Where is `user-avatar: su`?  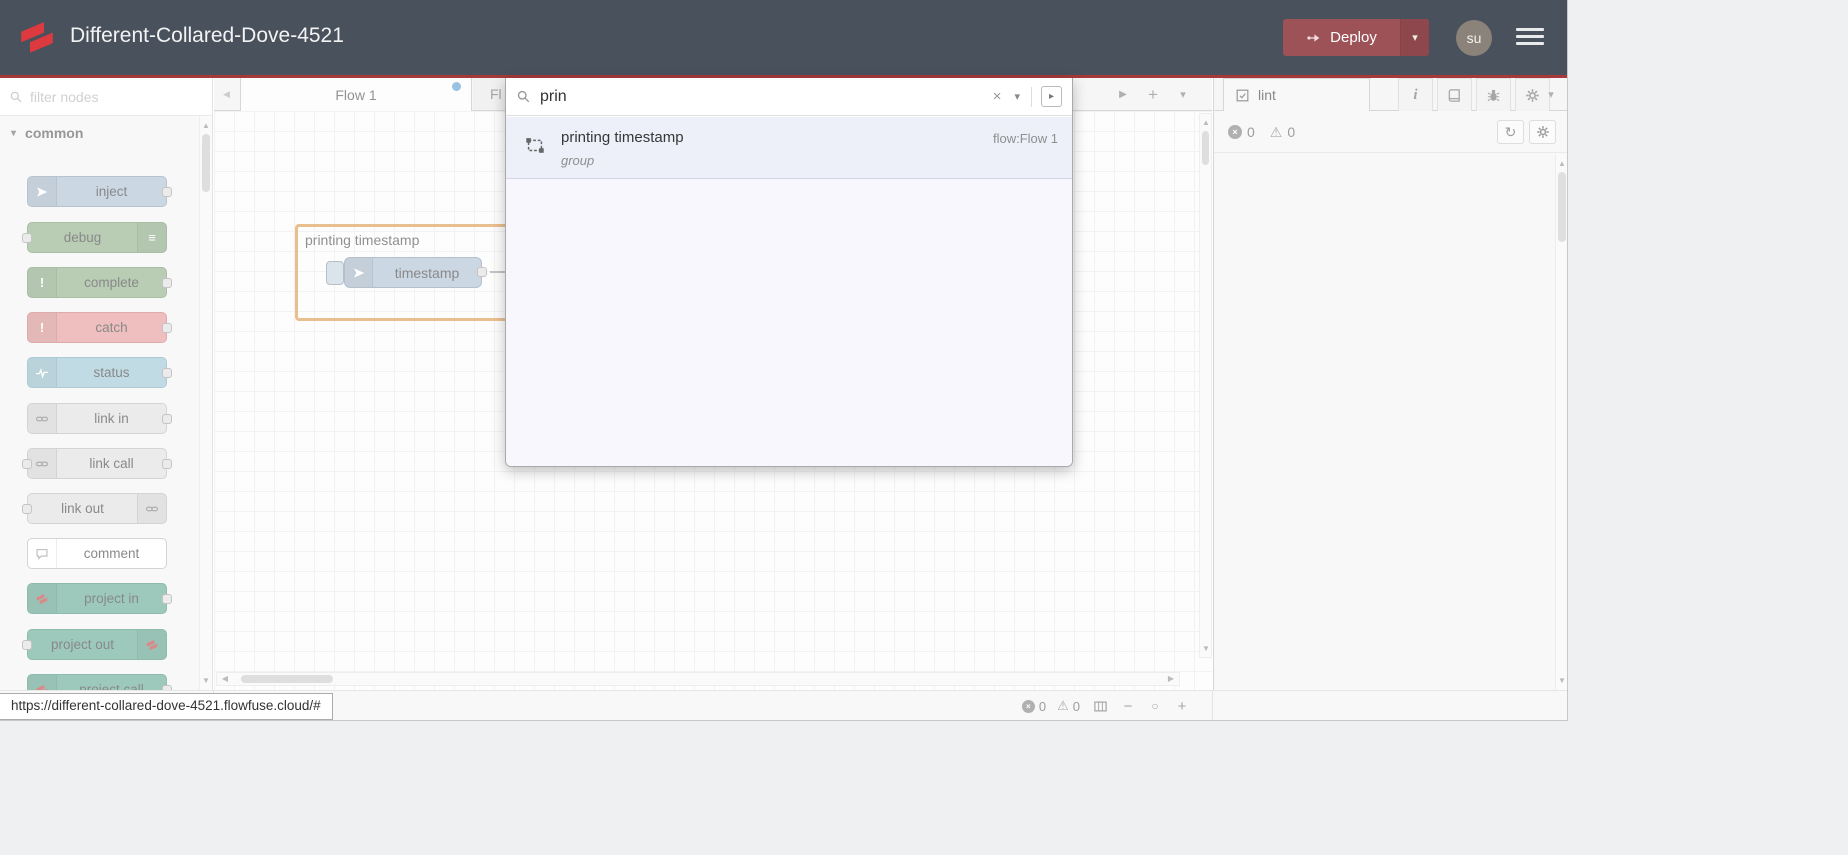 user-avatar: su is located at coordinates (1474, 38).